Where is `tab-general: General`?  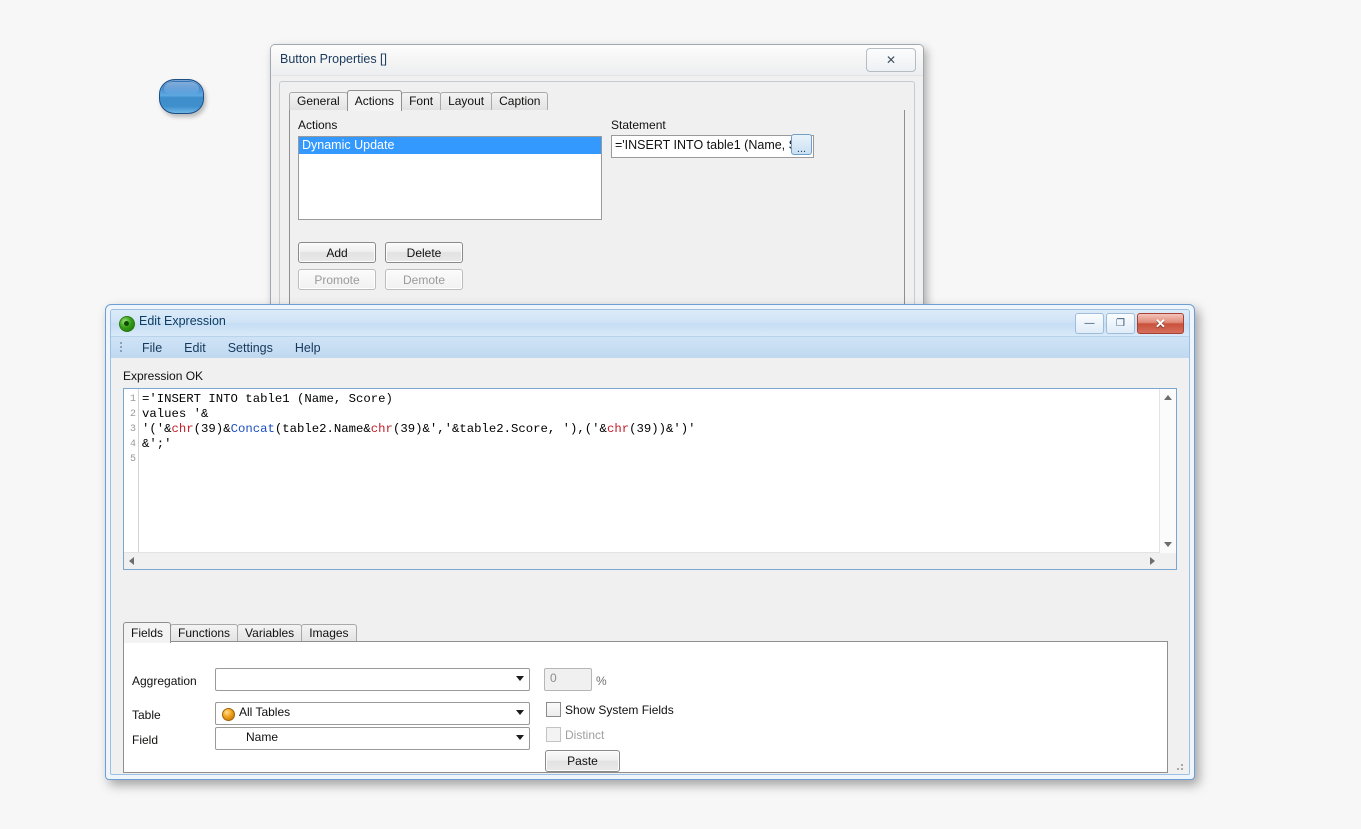 tab-general: General is located at coordinates (318, 101).